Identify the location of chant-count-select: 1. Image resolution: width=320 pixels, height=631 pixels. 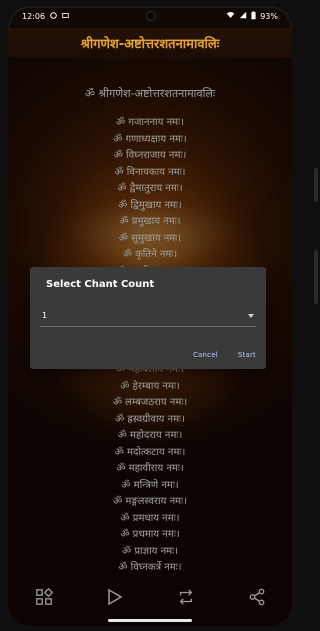
(148, 316).